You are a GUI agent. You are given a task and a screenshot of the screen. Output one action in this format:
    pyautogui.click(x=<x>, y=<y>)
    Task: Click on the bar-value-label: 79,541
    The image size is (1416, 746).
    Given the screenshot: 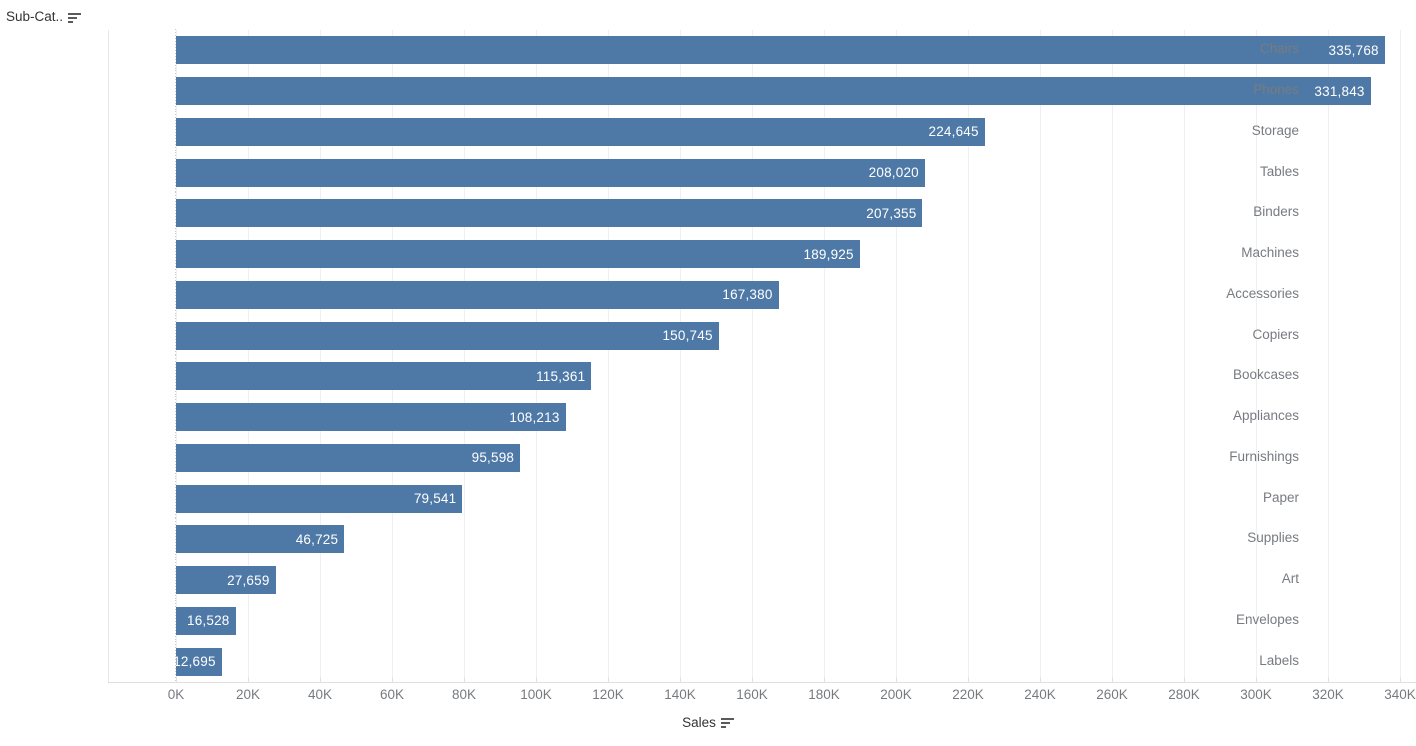 What is the action you would take?
    pyautogui.click(x=435, y=499)
    